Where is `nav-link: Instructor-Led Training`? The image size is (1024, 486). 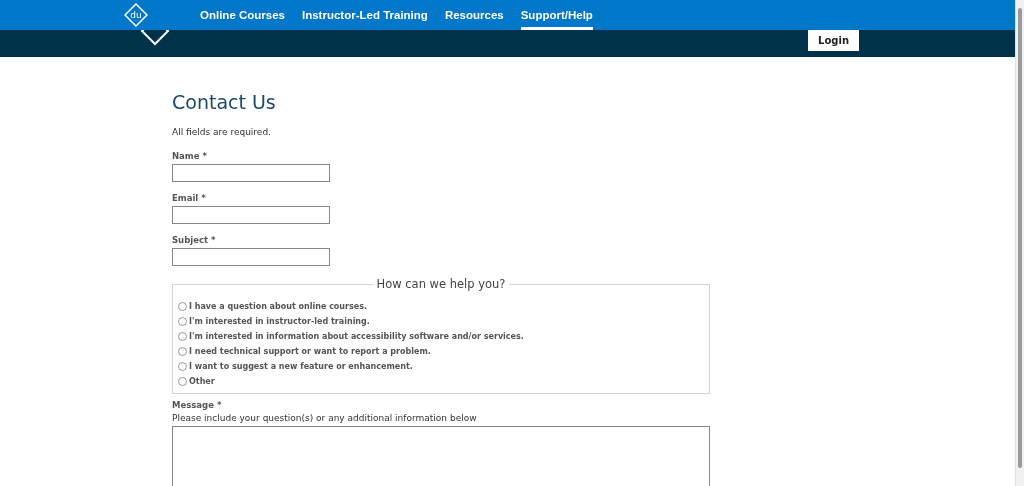
nav-link: Instructor-Led Training is located at coordinates (365, 15).